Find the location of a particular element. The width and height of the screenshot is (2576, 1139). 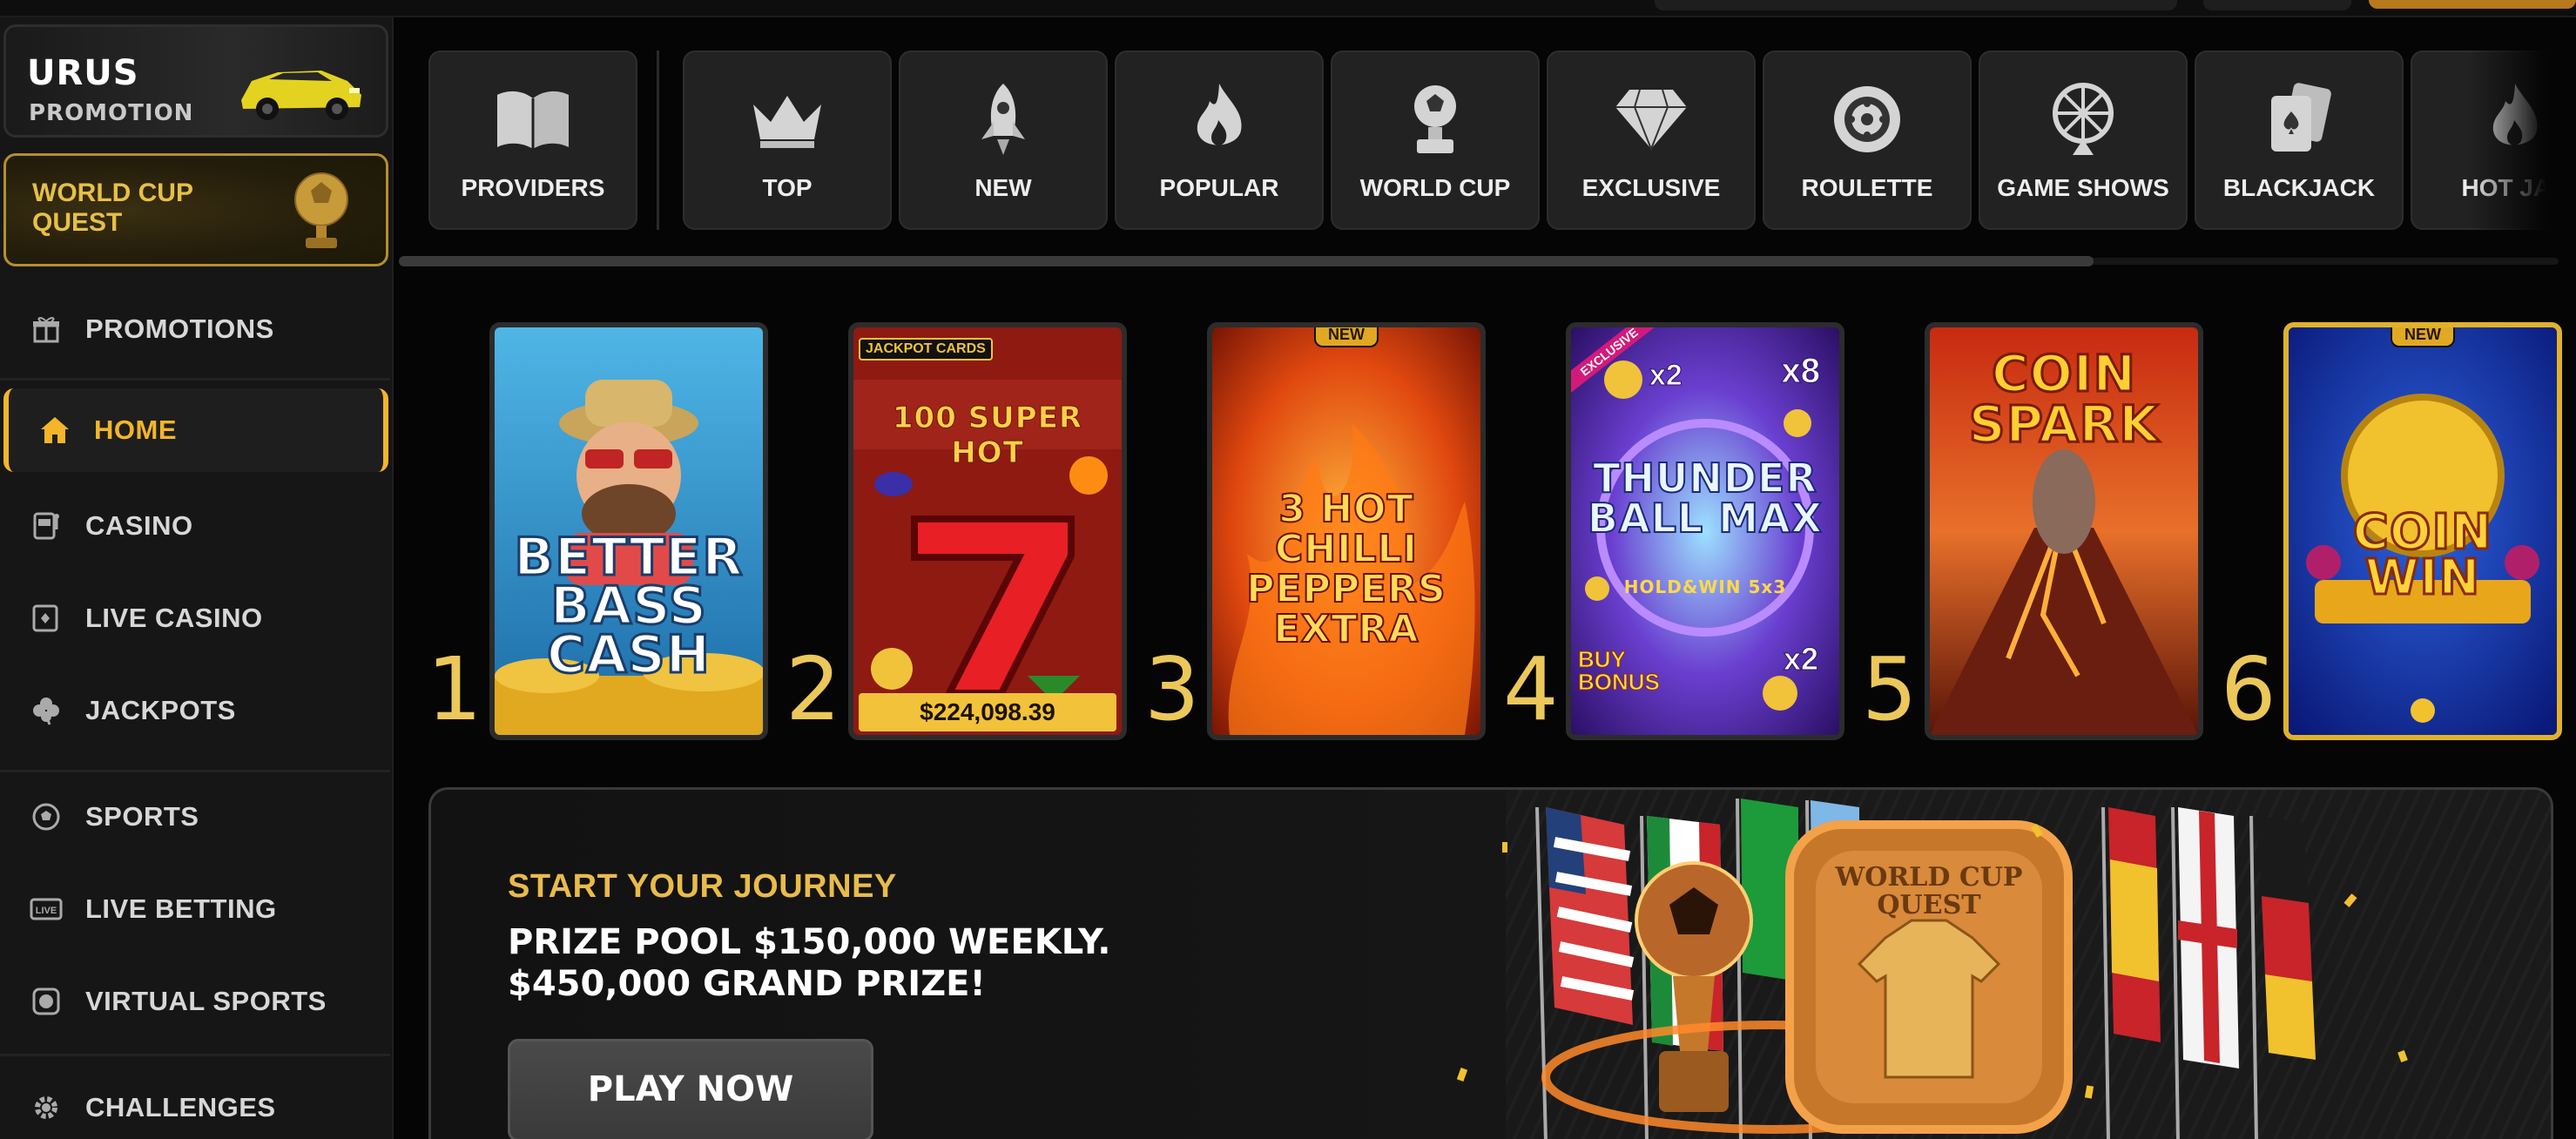

quest-title: WORLD CUP QUEST is located at coordinates (112, 208).